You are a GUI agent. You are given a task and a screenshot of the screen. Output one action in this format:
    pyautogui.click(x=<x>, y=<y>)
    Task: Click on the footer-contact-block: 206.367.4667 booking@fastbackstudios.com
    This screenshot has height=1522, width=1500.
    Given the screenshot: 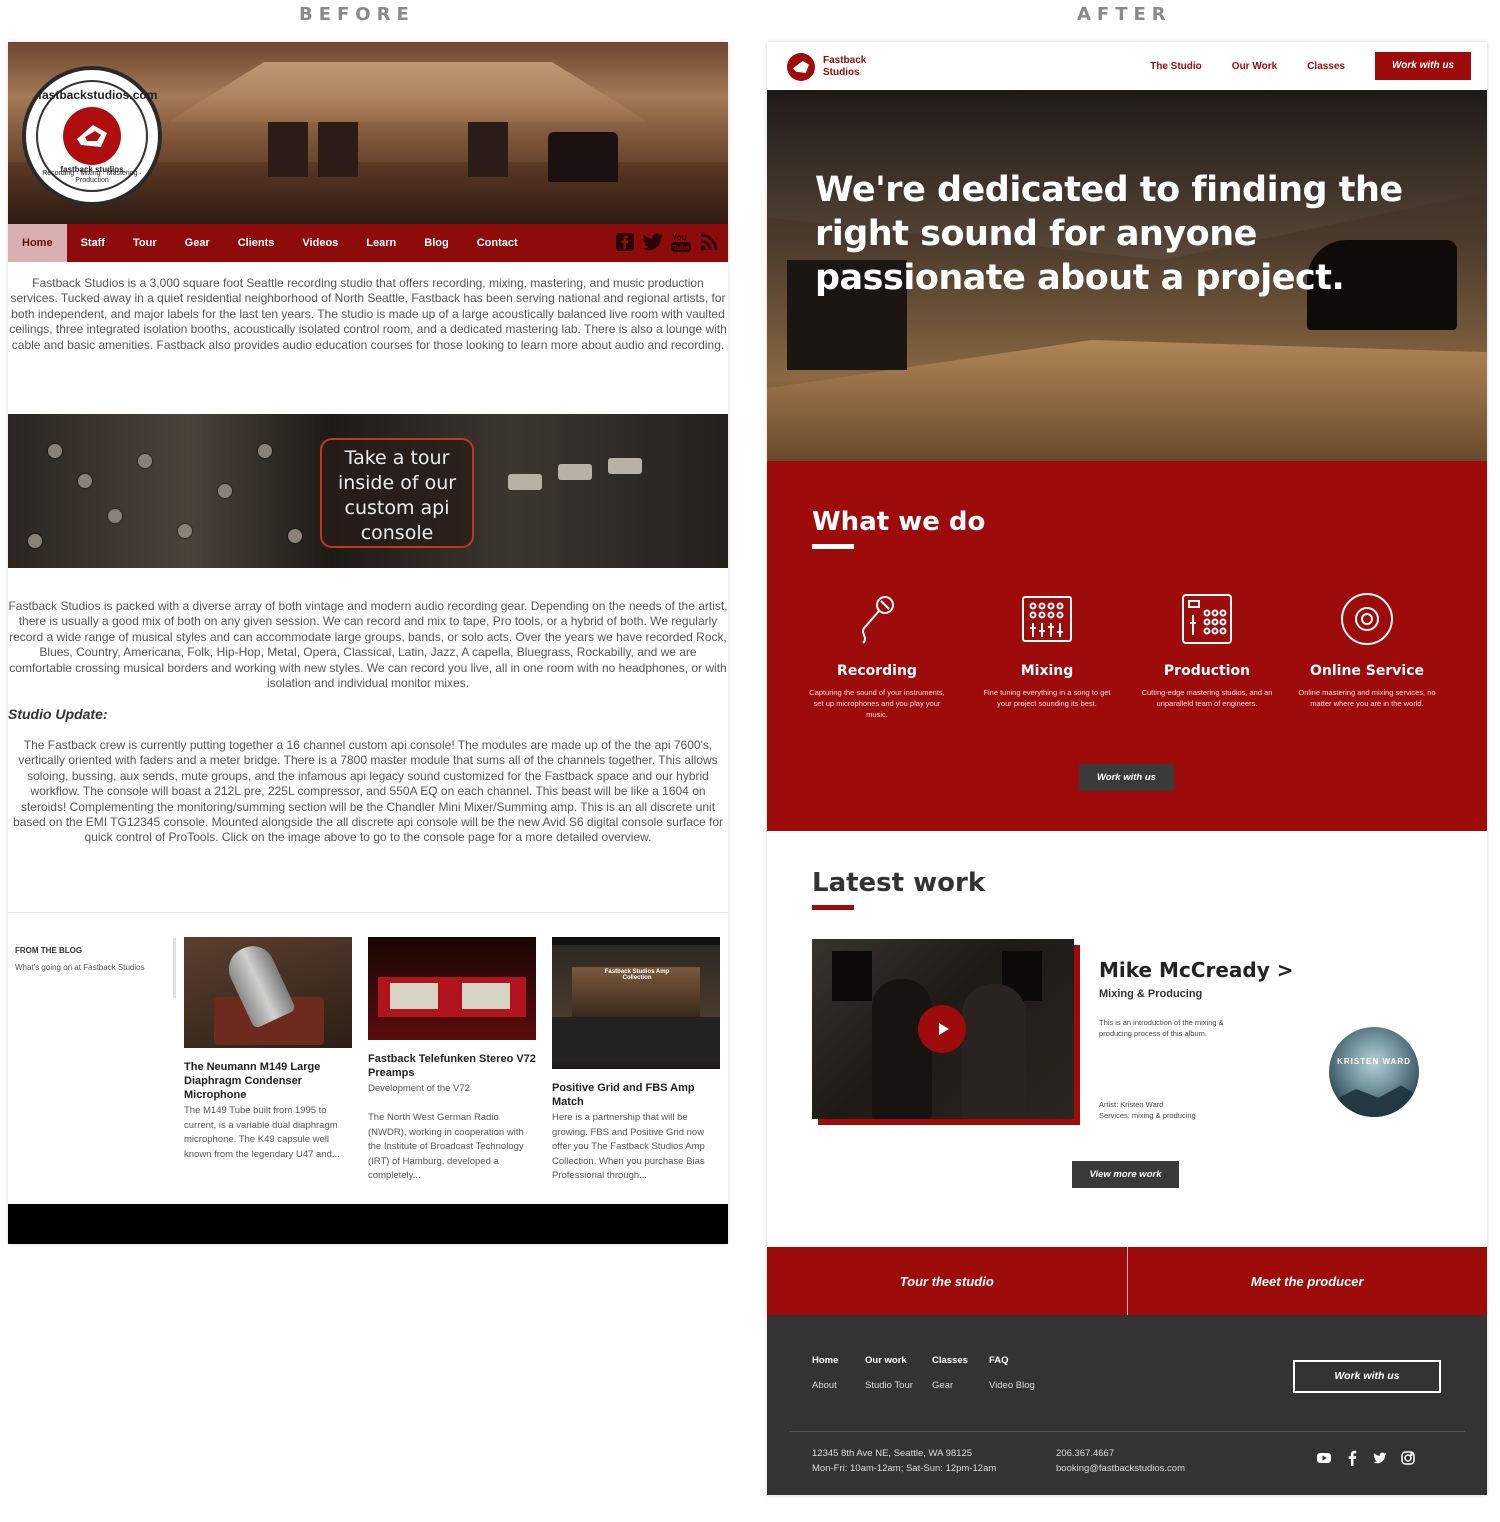 What is the action you would take?
    pyautogui.click(x=1120, y=1461)
    